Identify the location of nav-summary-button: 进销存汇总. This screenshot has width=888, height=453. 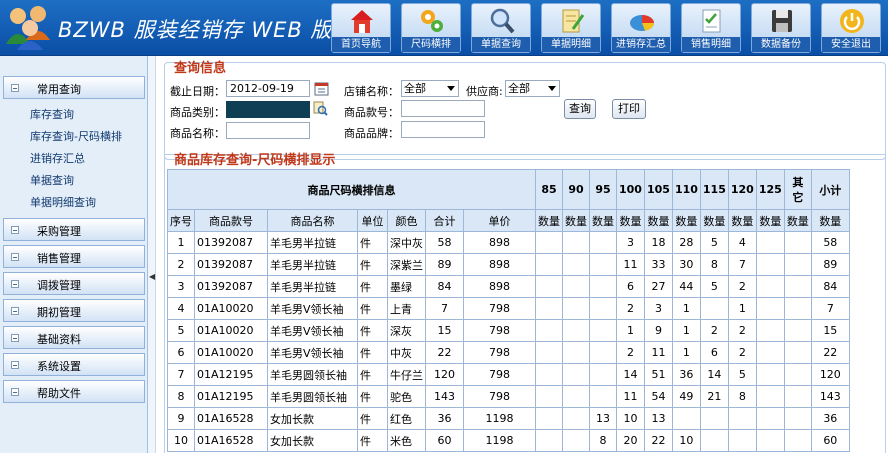
(641, 28).